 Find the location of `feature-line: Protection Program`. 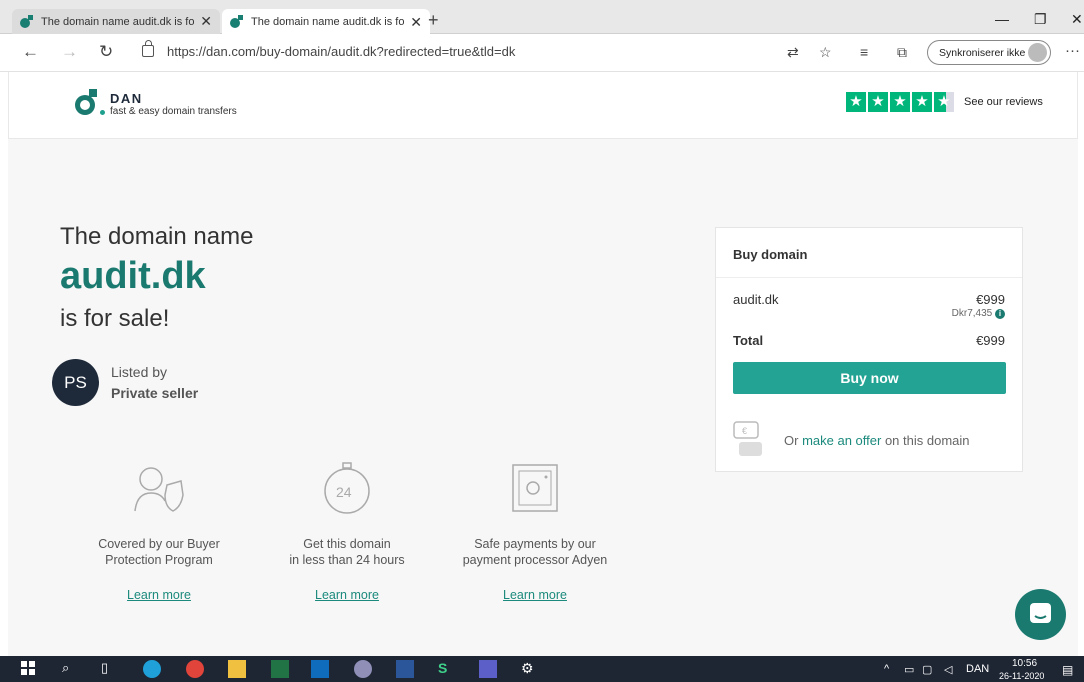

feature-line: Protection Program is located at coordinates (159, 560).